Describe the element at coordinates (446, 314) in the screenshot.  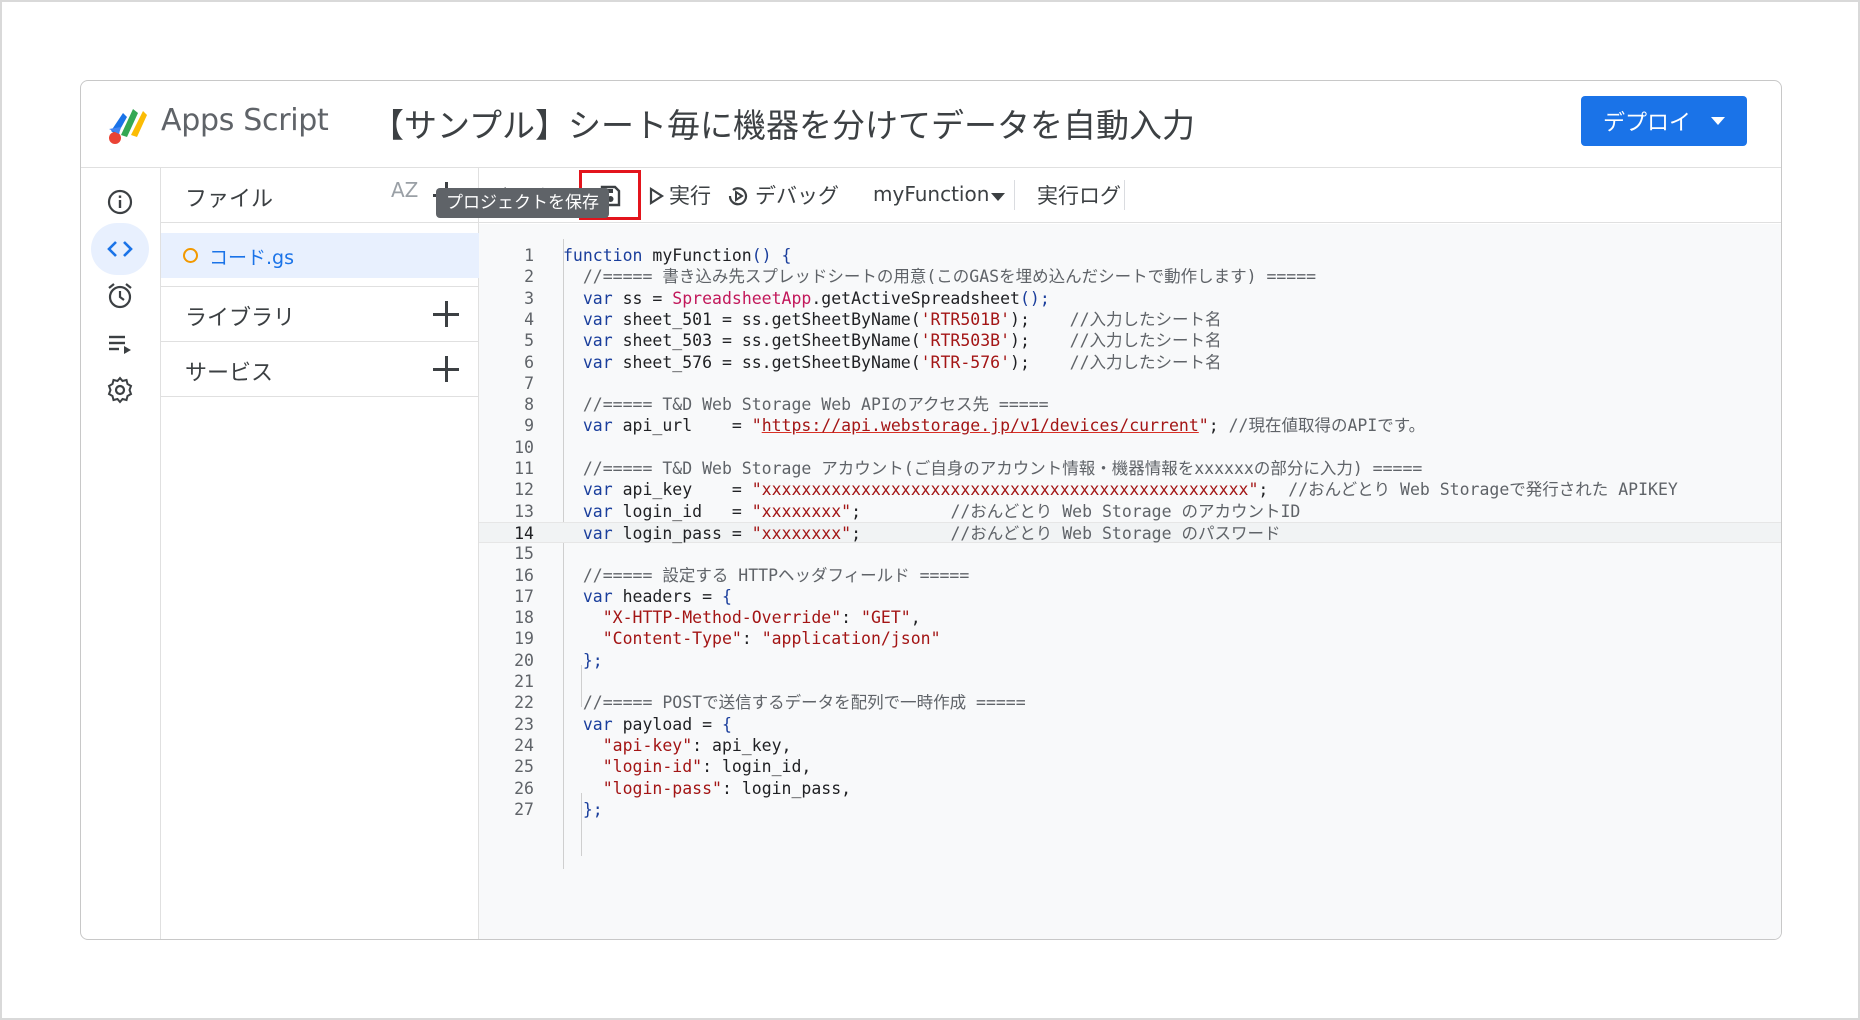
I see `add-library-plus-icon` at that location.